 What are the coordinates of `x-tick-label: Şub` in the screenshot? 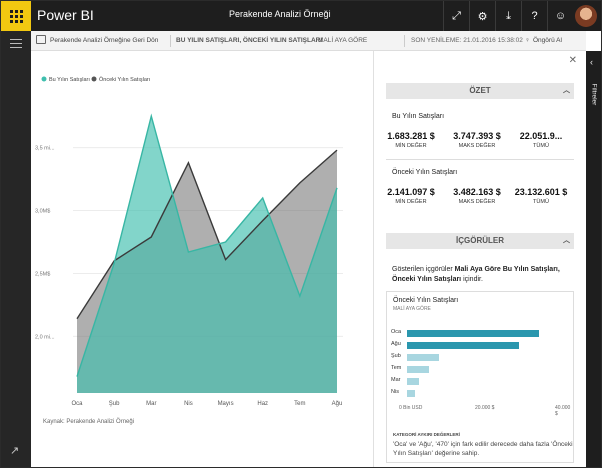 It's located at (114, 404).